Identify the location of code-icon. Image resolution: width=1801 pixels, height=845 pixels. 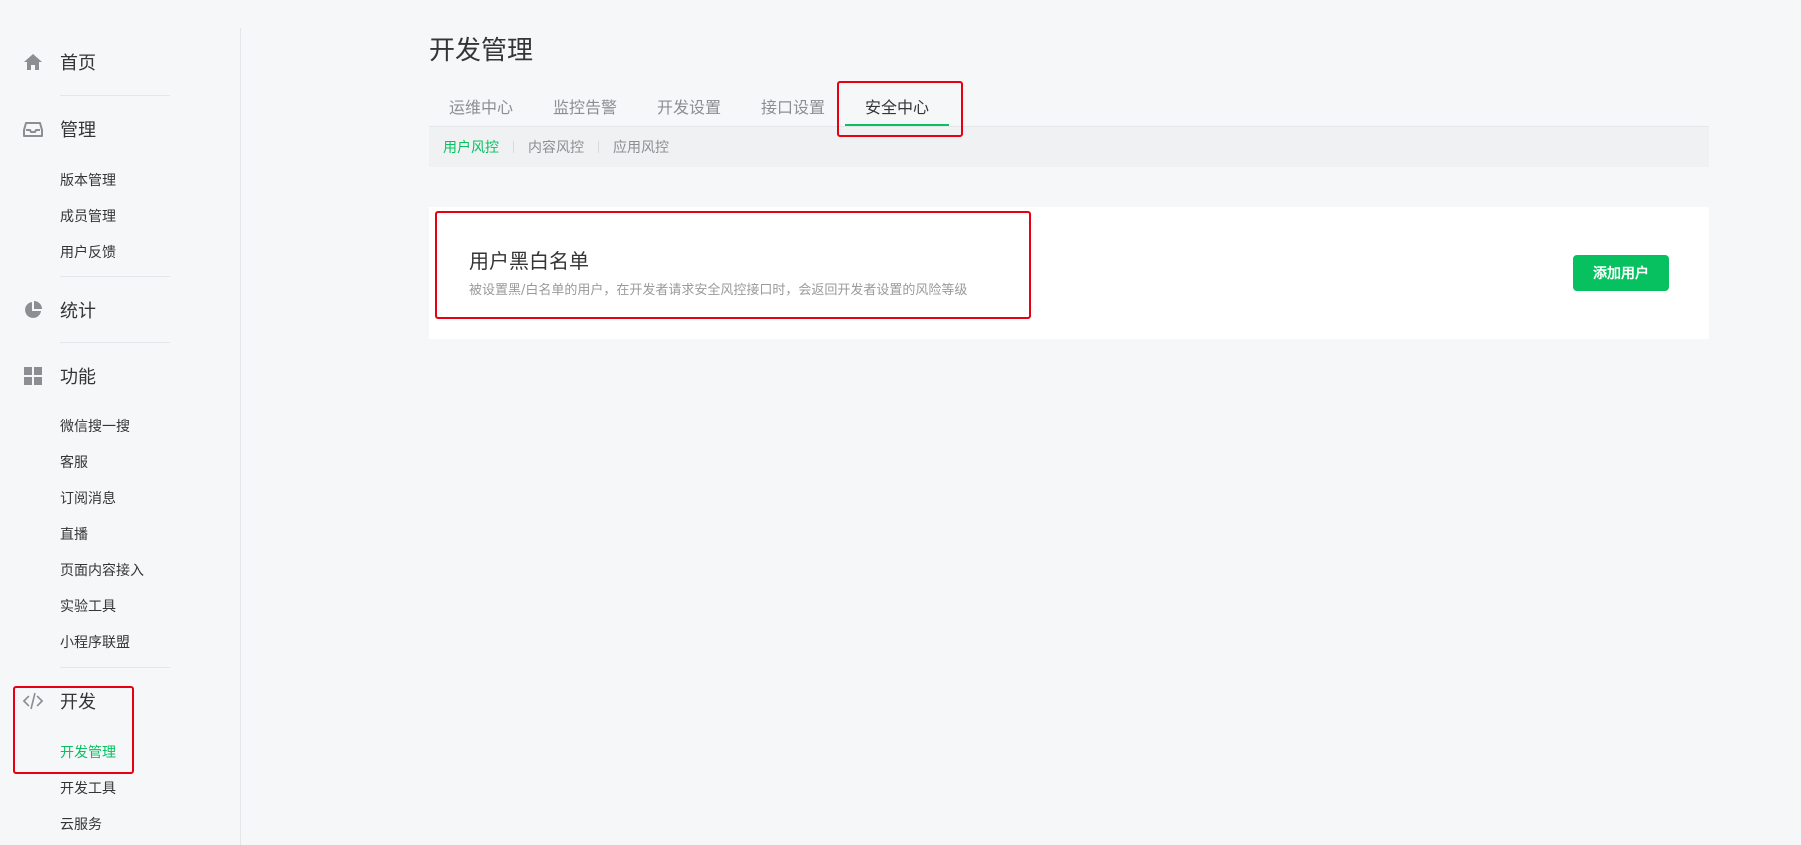
(33, 701).